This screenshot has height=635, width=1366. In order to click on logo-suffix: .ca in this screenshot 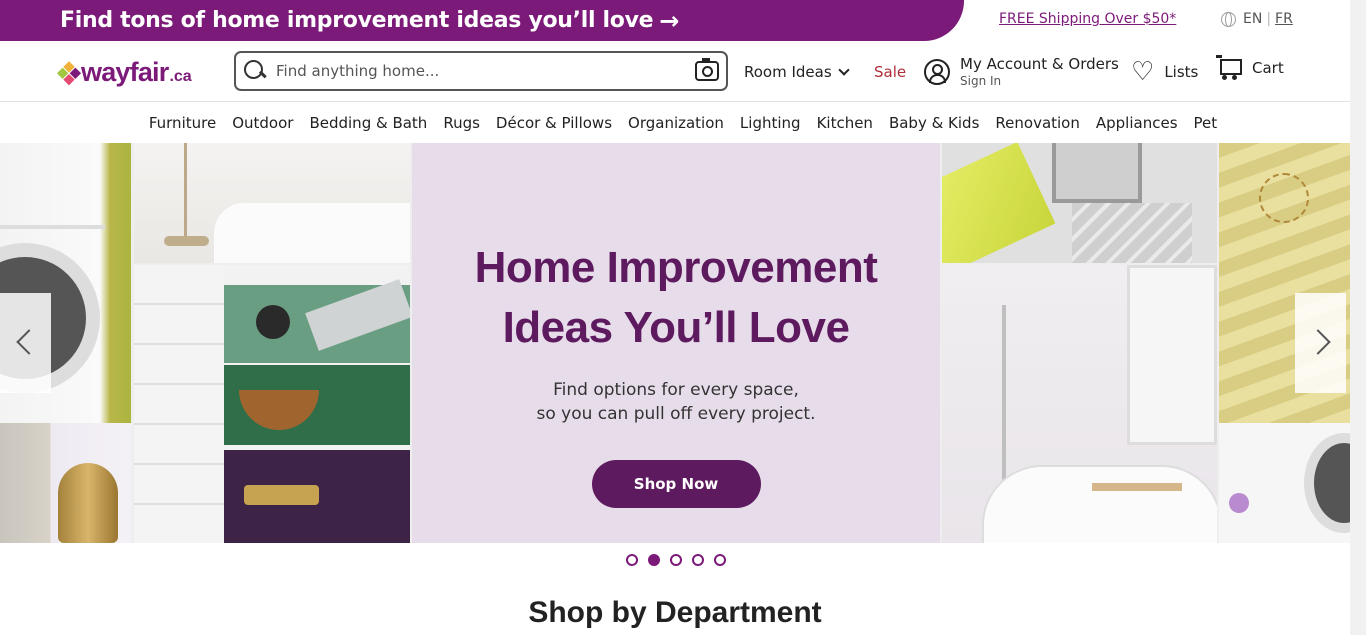, I will do `click(180, 76)`.